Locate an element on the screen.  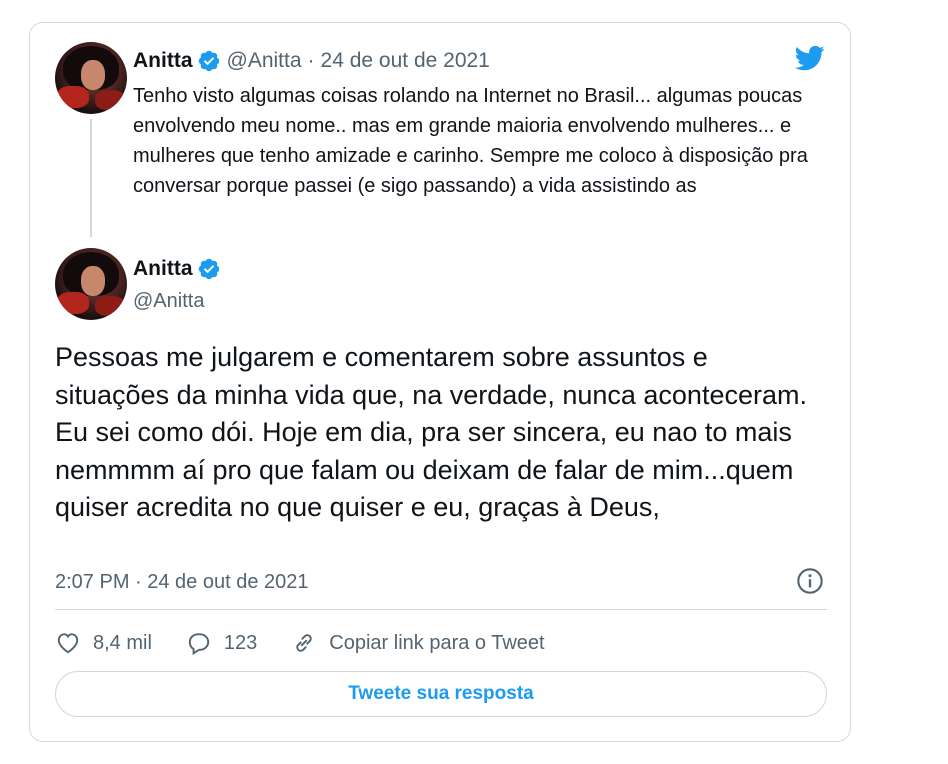
speech-bubble-icon is located at coordinates (199, 644).